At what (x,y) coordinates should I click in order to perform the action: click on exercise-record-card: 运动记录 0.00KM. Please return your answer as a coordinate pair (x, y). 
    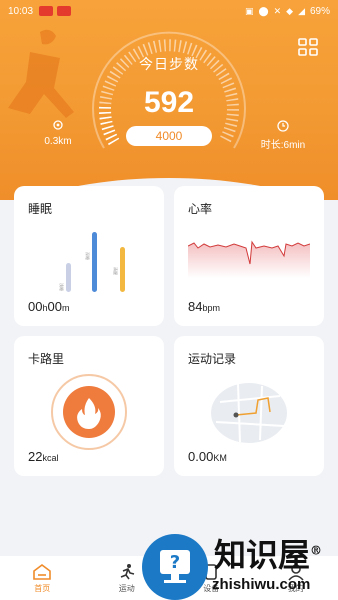
    Looking at the image, I should click on (249, 406).